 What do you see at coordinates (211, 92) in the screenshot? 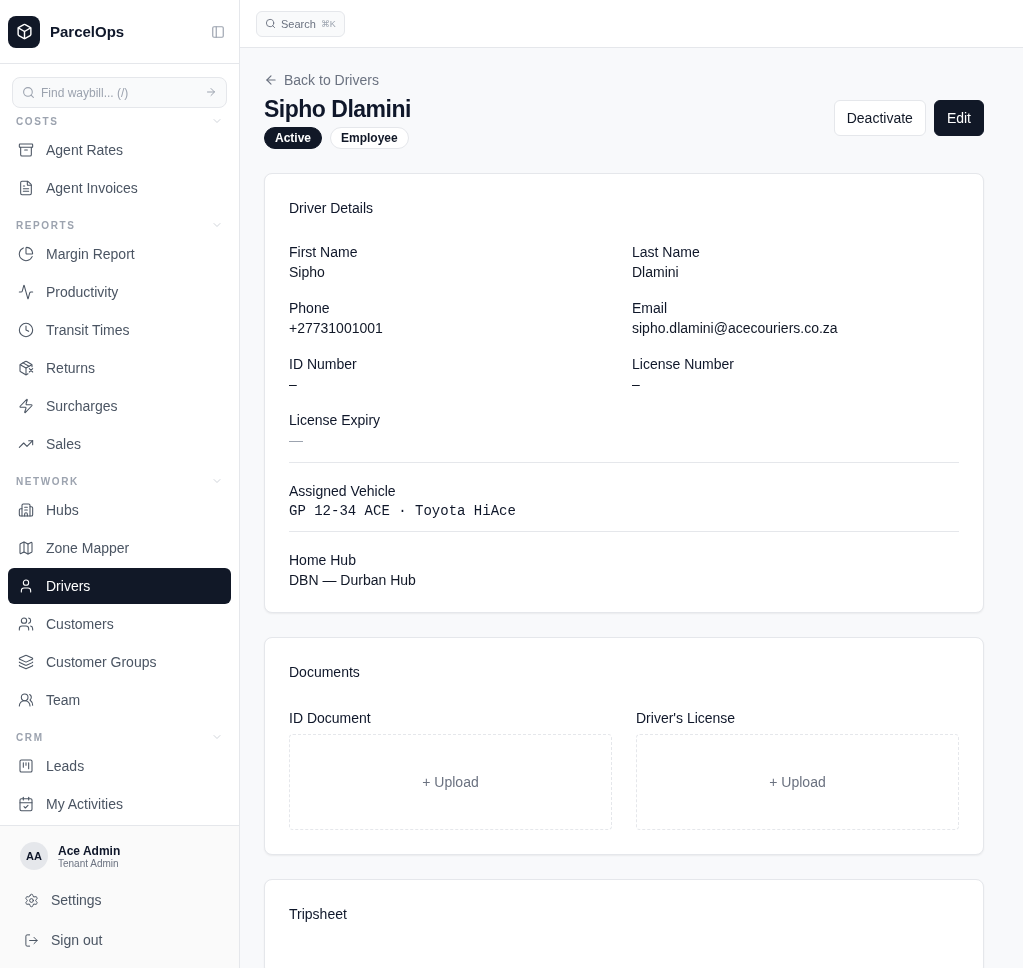
I see `arrow-right-icon` at bounding box center [211, 92].